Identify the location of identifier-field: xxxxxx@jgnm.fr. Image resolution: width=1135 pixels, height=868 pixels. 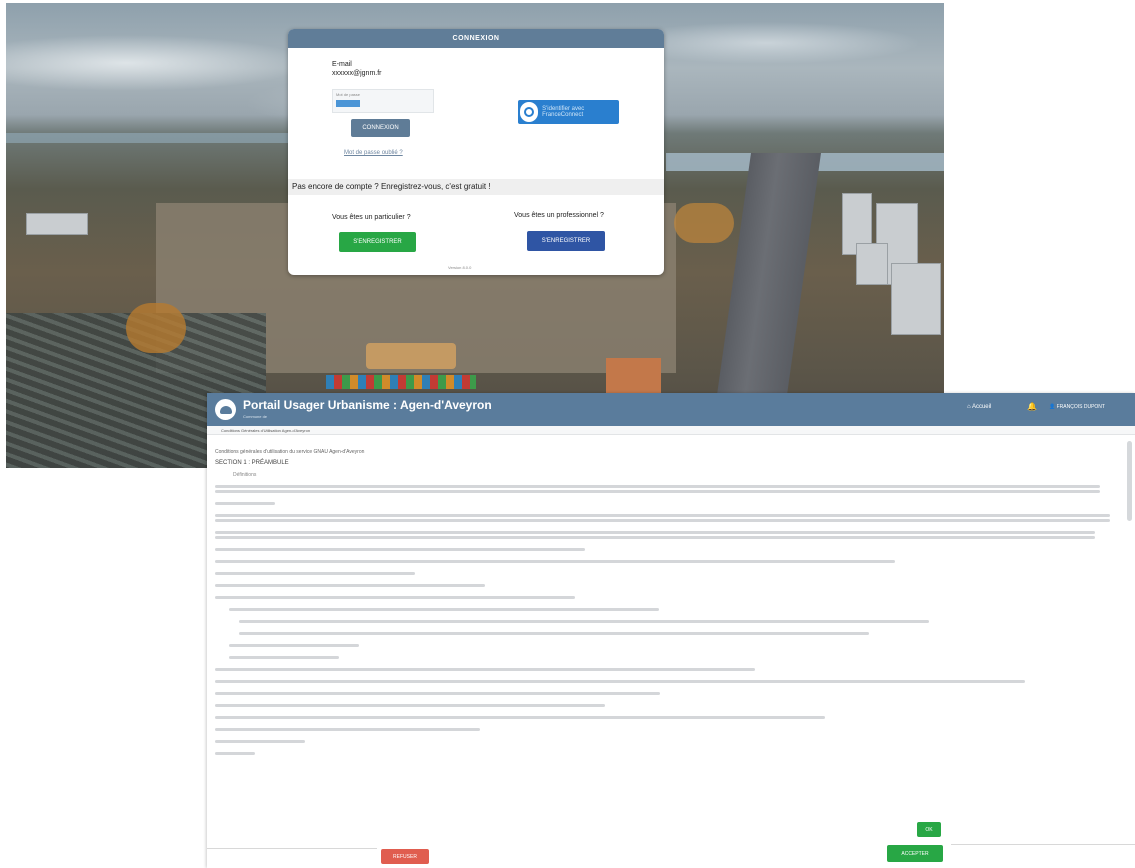
(357, 73).